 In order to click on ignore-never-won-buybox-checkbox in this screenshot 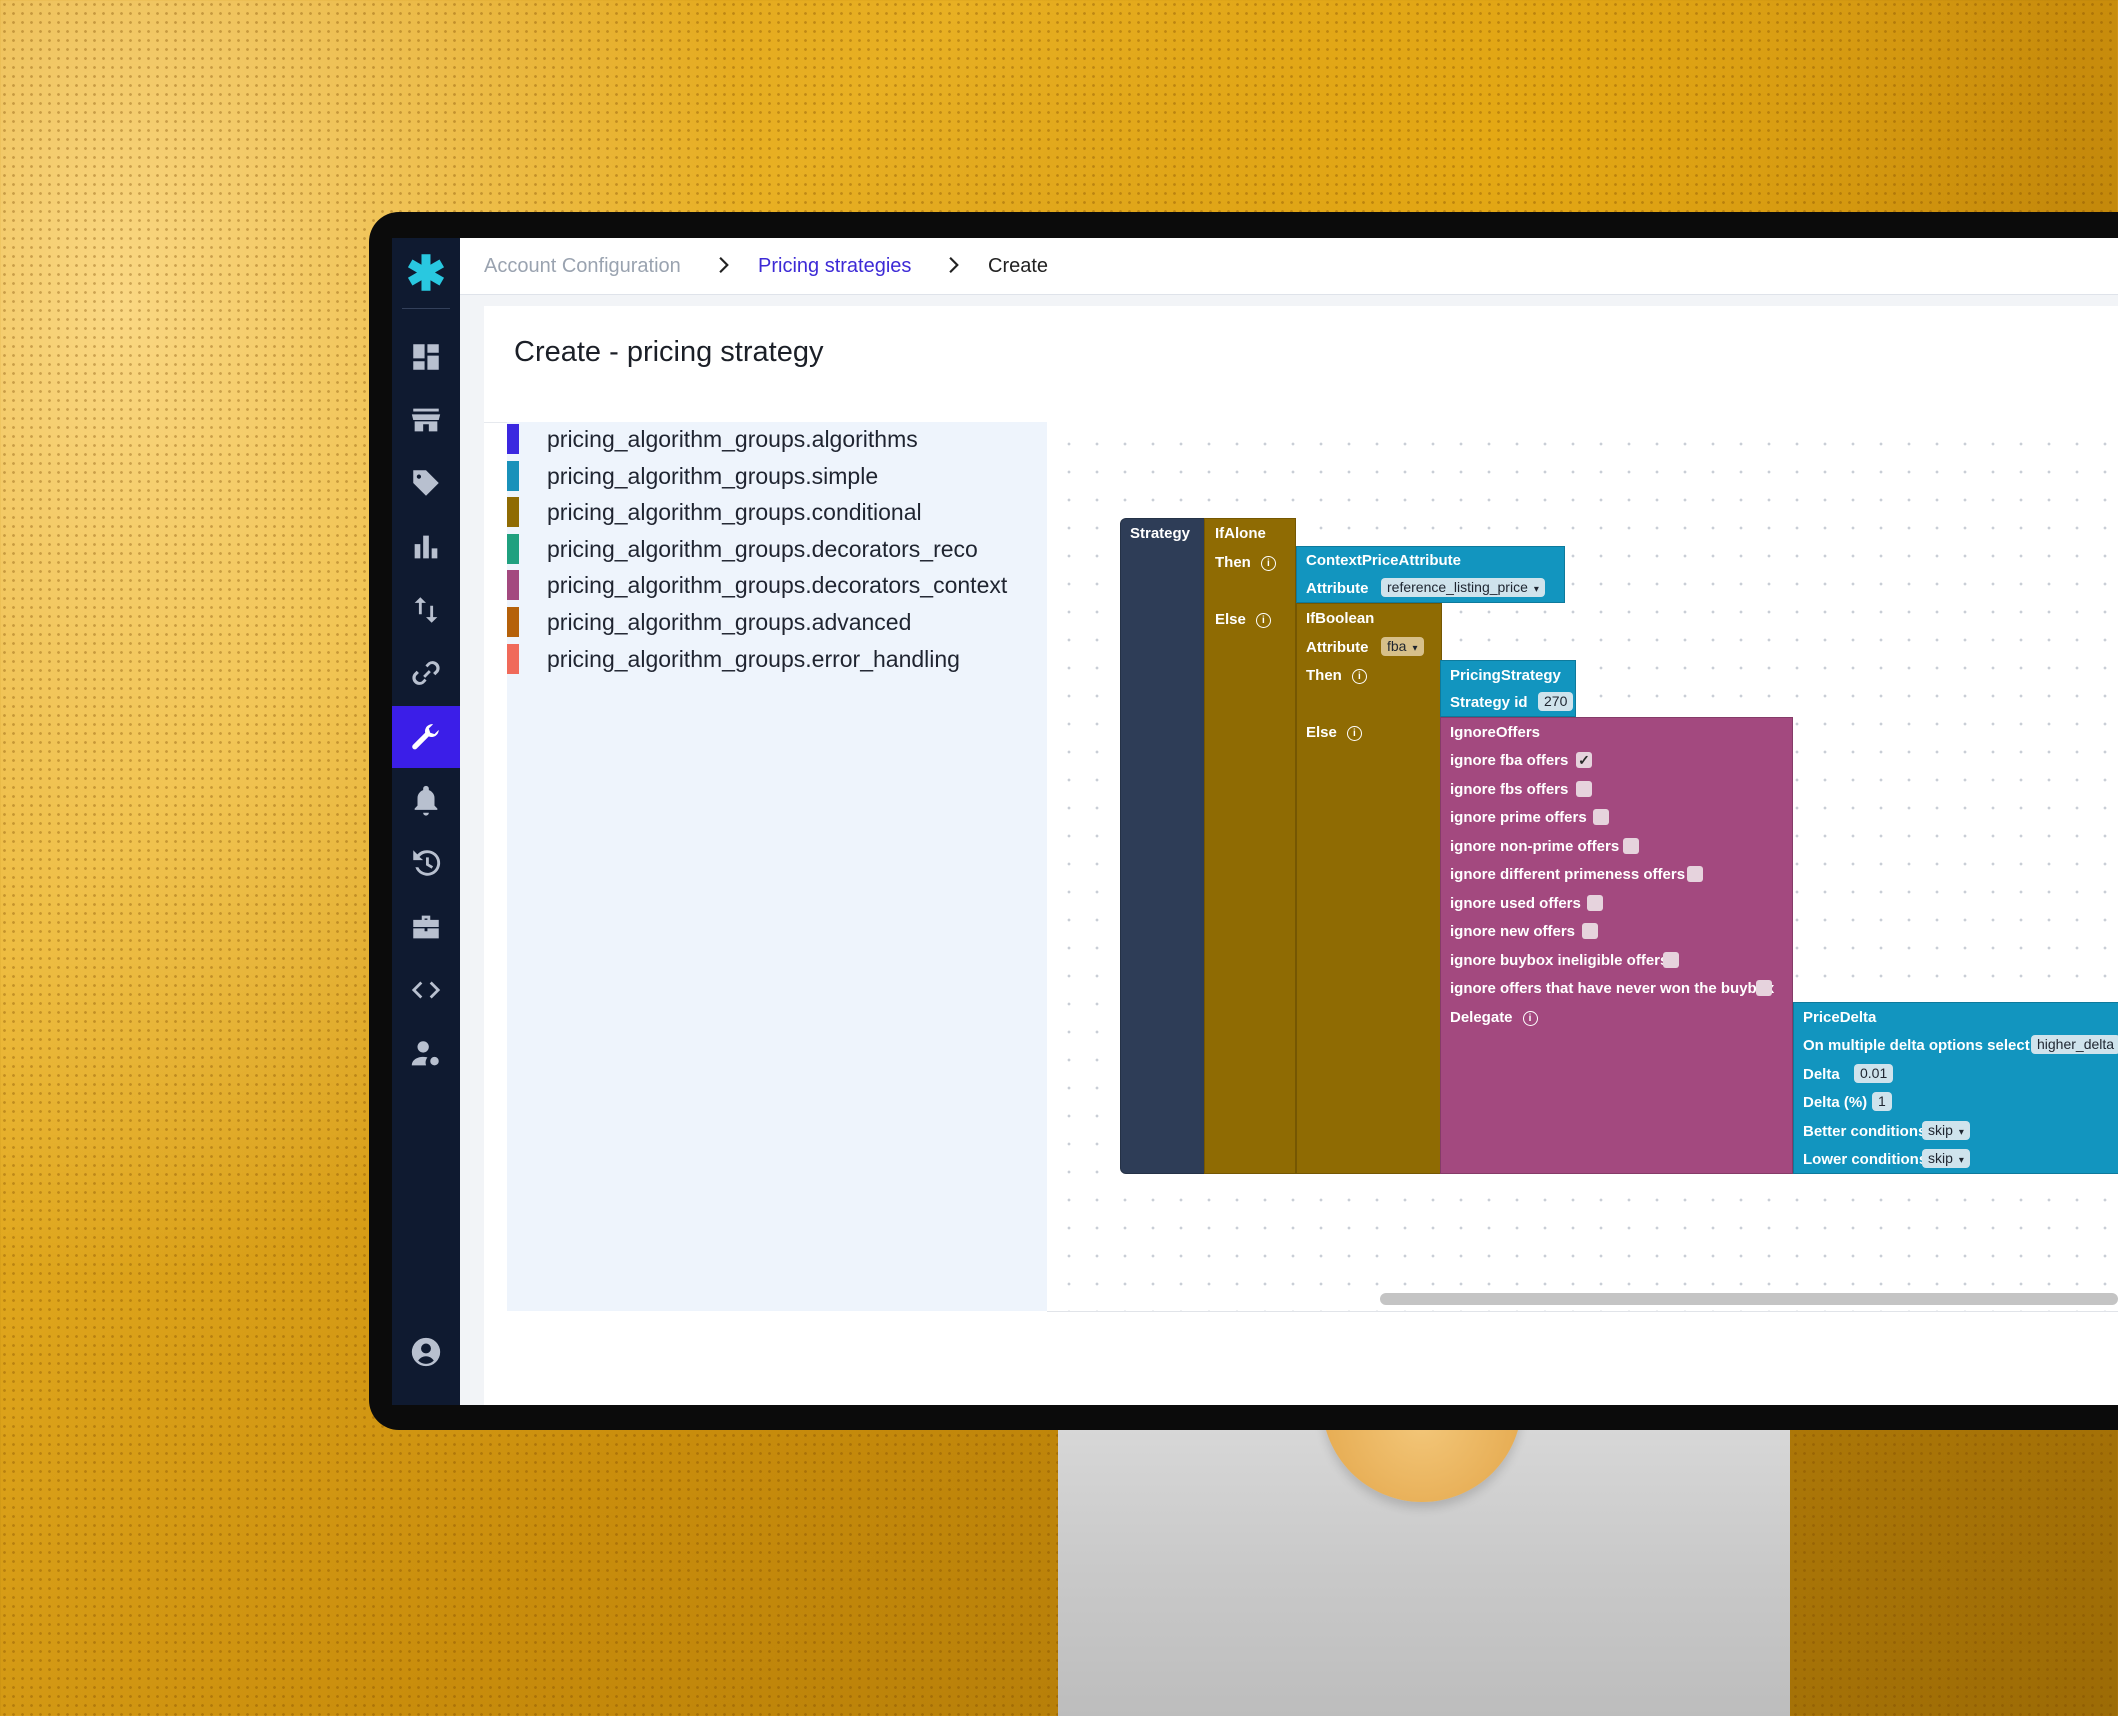, I will do `click(1764, 988)`.